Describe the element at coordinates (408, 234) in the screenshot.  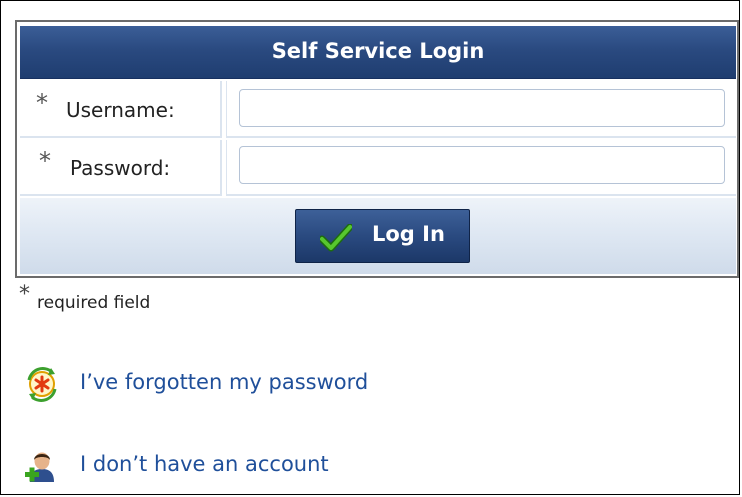
I see `log-in-button-label: Log In` at that location.